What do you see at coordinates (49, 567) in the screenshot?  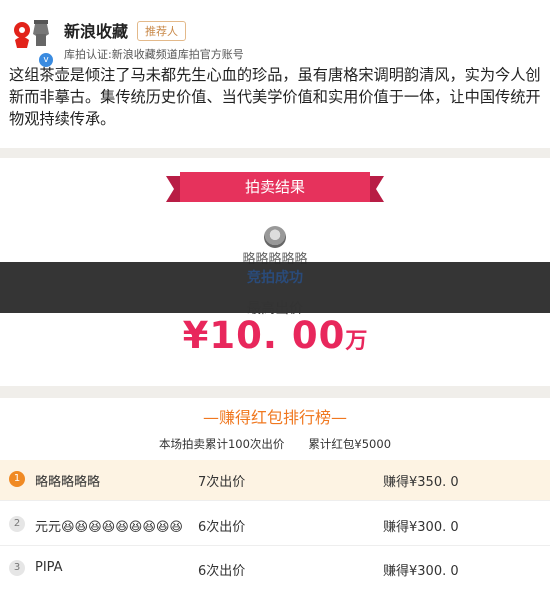 I see `ranking-user-name: PIPA` at bounding box center [49, 567].